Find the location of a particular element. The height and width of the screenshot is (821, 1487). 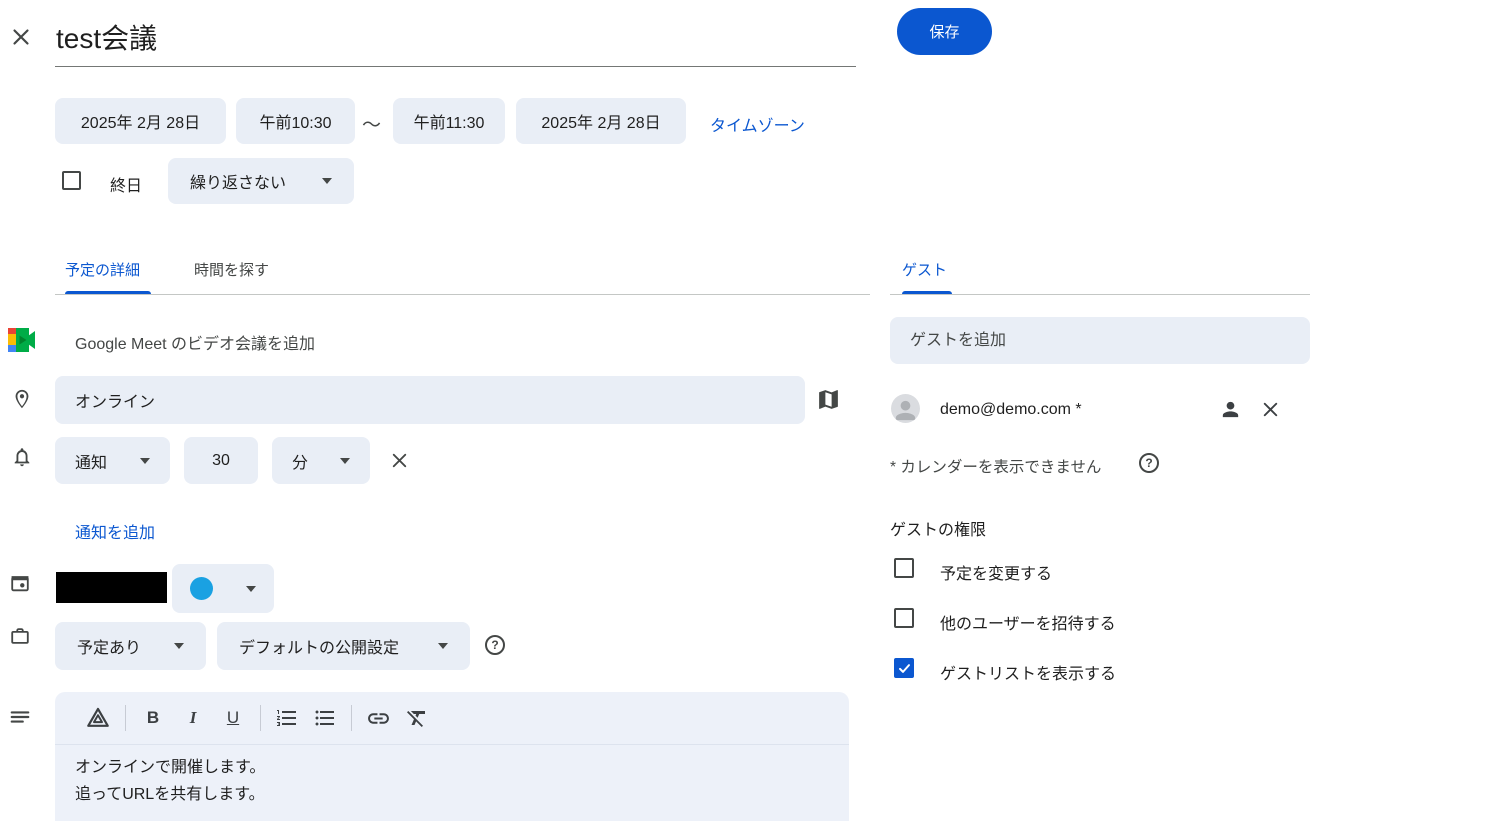

visibility-value: デフォルトの公開設定 is located at coordinates (319, 648).